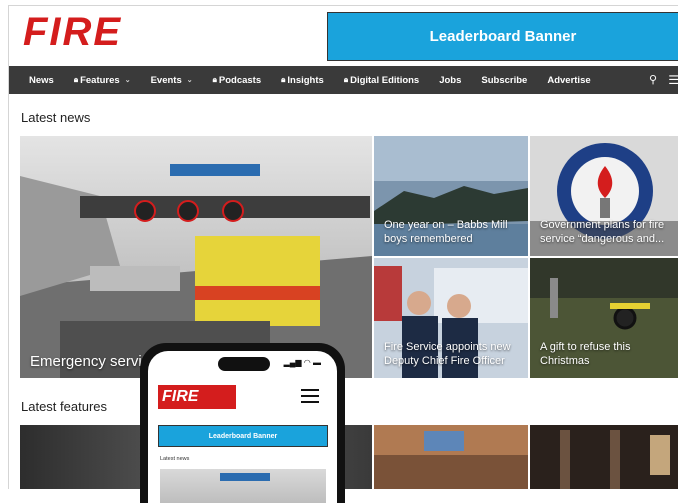 The width and height of the screenshot is (678, 503). What do you see at coordinates (197, 397) in the screenshot?
I see `phone-fire-logo: FIRE` at bounding box center [197, 397].